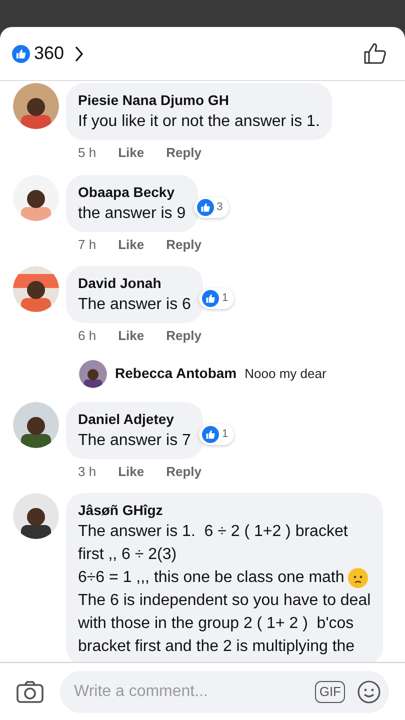 The image size is (405, 720). Describe the element at coordinates (79, 54) in the screenshot. I see `chevron-right-icon` at that location.